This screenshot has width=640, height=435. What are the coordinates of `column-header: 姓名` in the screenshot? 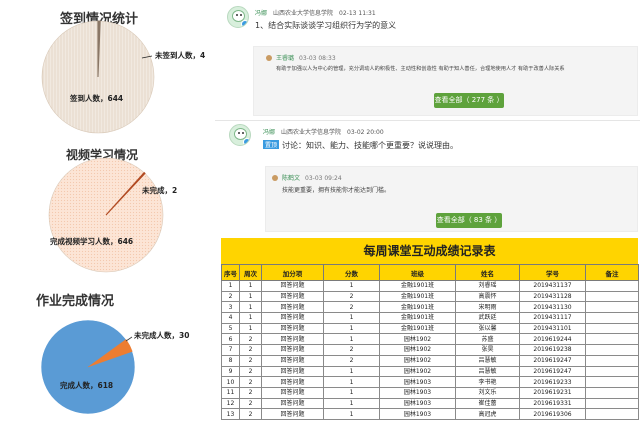 It's located at (487, 272).